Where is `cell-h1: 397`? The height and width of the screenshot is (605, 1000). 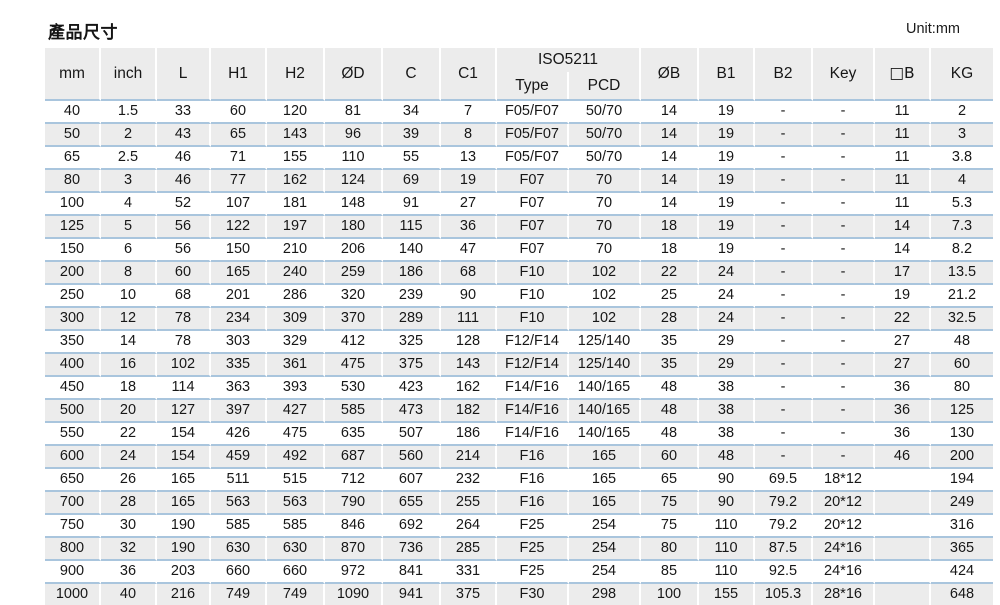
cell-h1: 397 is located at coordinates (239, 411).